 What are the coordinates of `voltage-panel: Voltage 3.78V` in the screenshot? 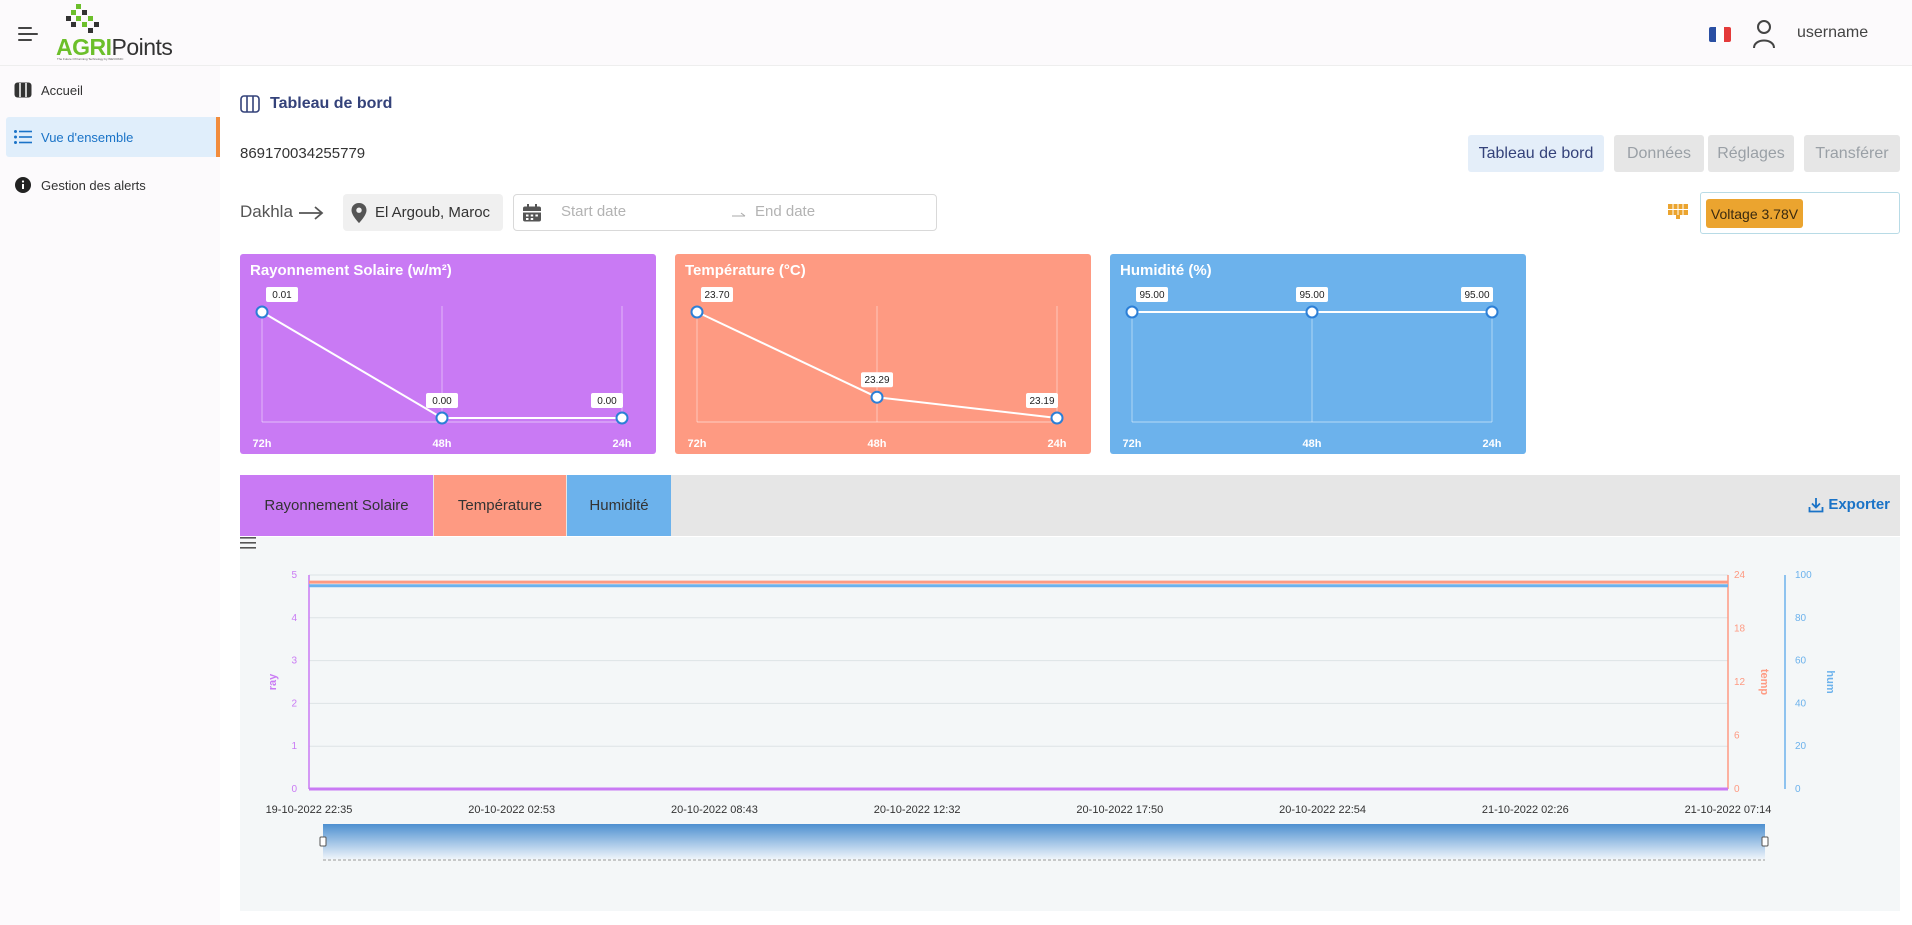 It's located at (1800, 213).